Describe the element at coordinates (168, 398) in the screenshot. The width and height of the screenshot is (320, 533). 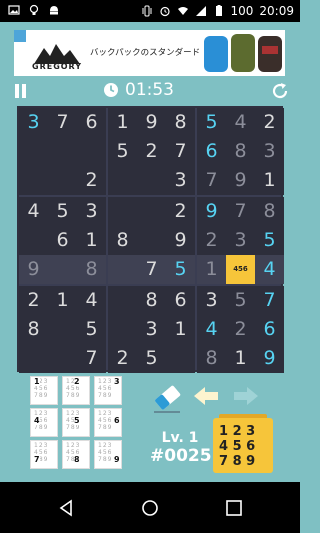
I see `eraser-icon` at that location.